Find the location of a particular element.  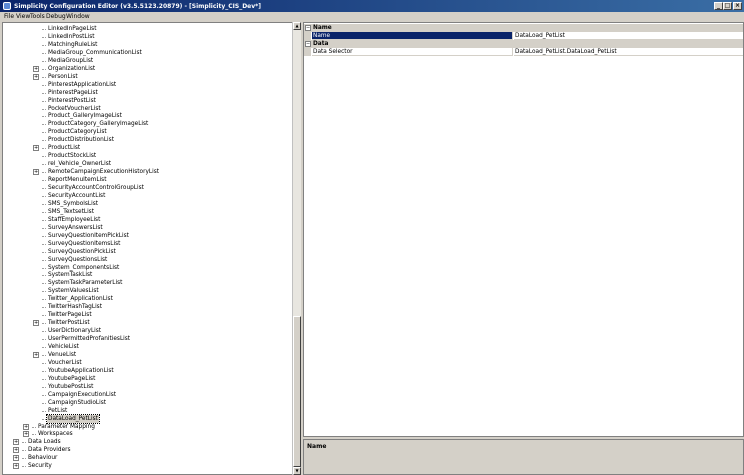

tree-item-label: System_ComponentsList is located at coordinates (84, 267).